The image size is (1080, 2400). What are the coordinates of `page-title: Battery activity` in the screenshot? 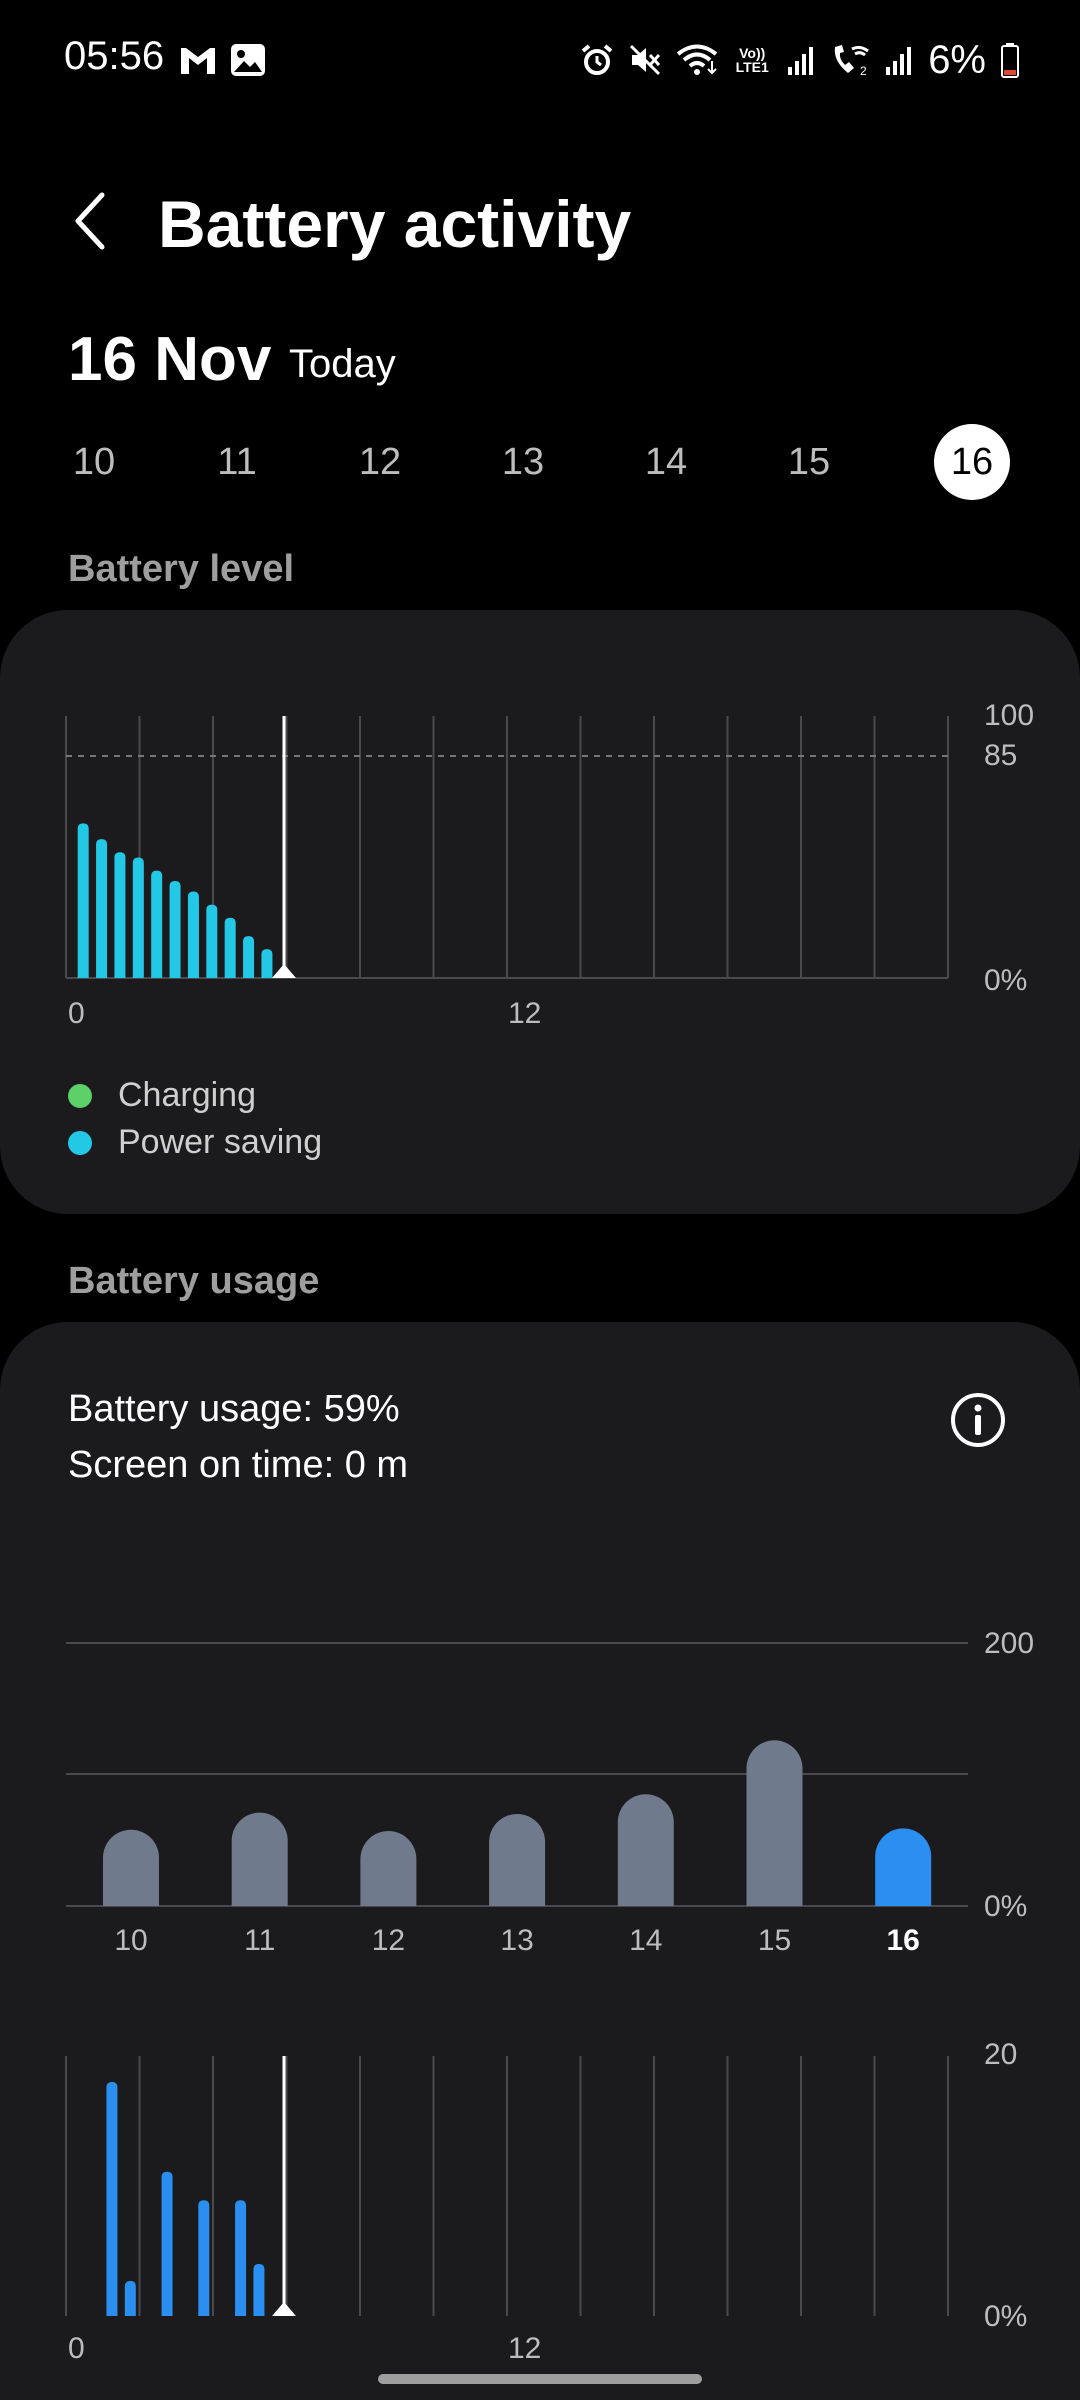 It's located at (395, 224).